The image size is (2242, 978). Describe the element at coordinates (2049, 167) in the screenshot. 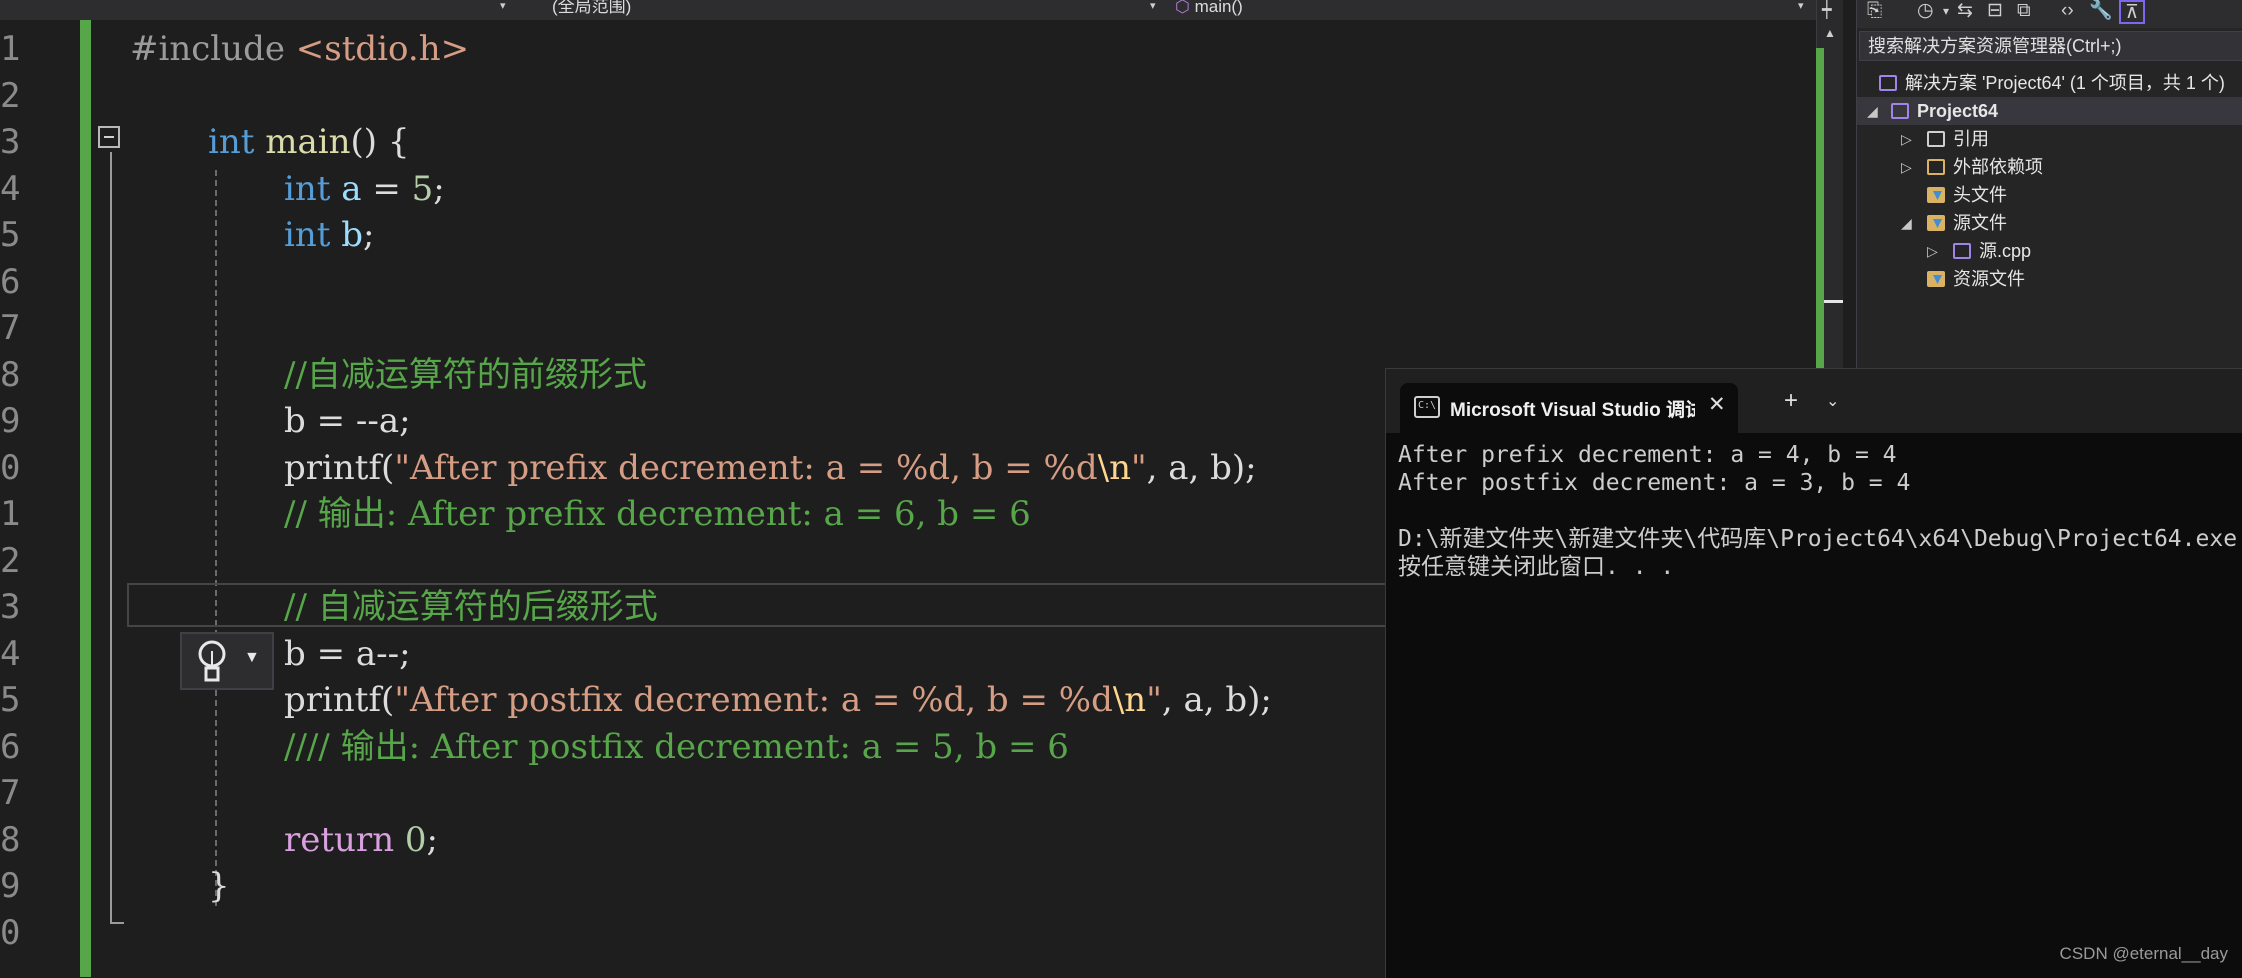

I see `tree-item: ▷ 外部依赖项` at that location.